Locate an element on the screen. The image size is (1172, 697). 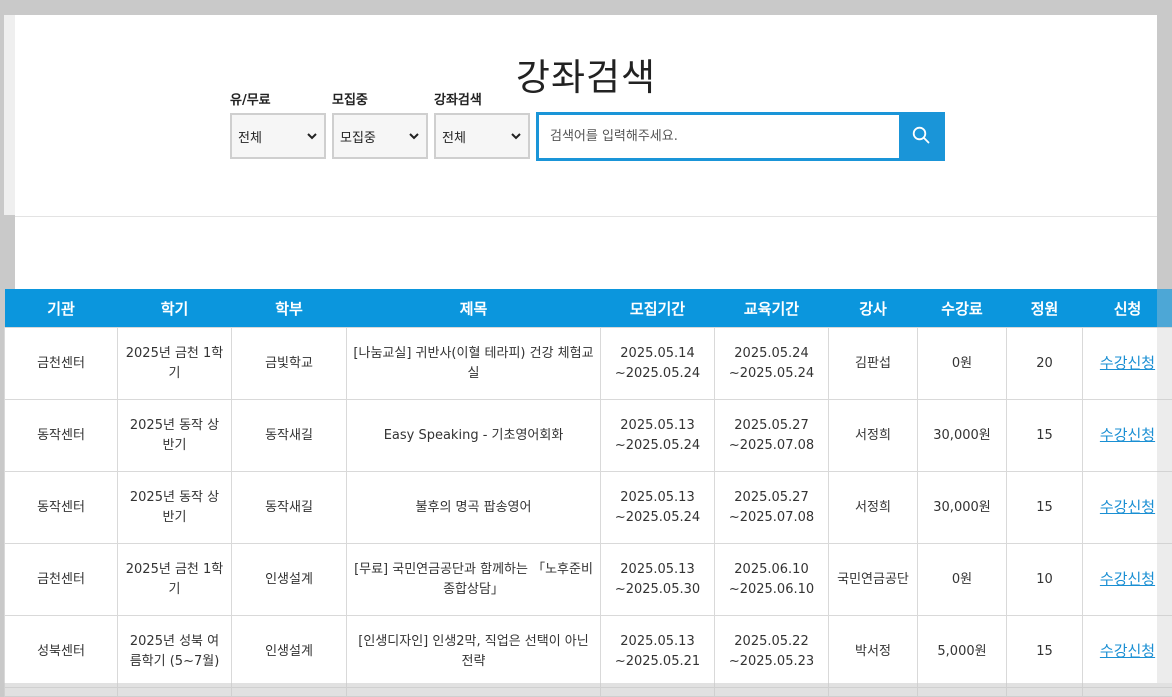
right-overlay is located at coordinates (1164, 486).